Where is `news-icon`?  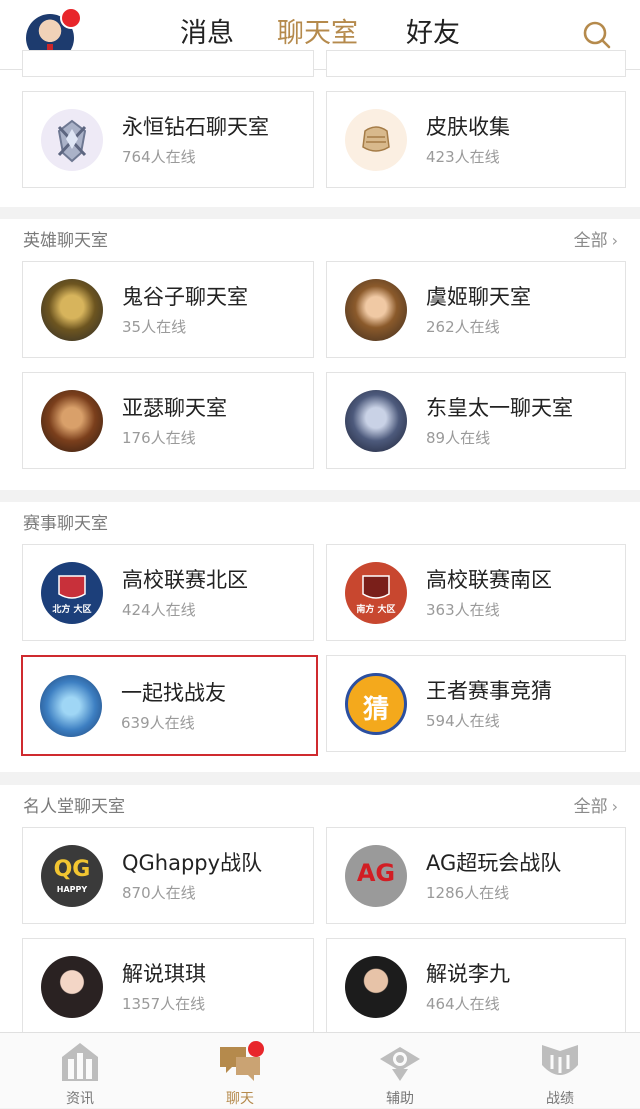 news-icon is located at coordinates (80, 1062).